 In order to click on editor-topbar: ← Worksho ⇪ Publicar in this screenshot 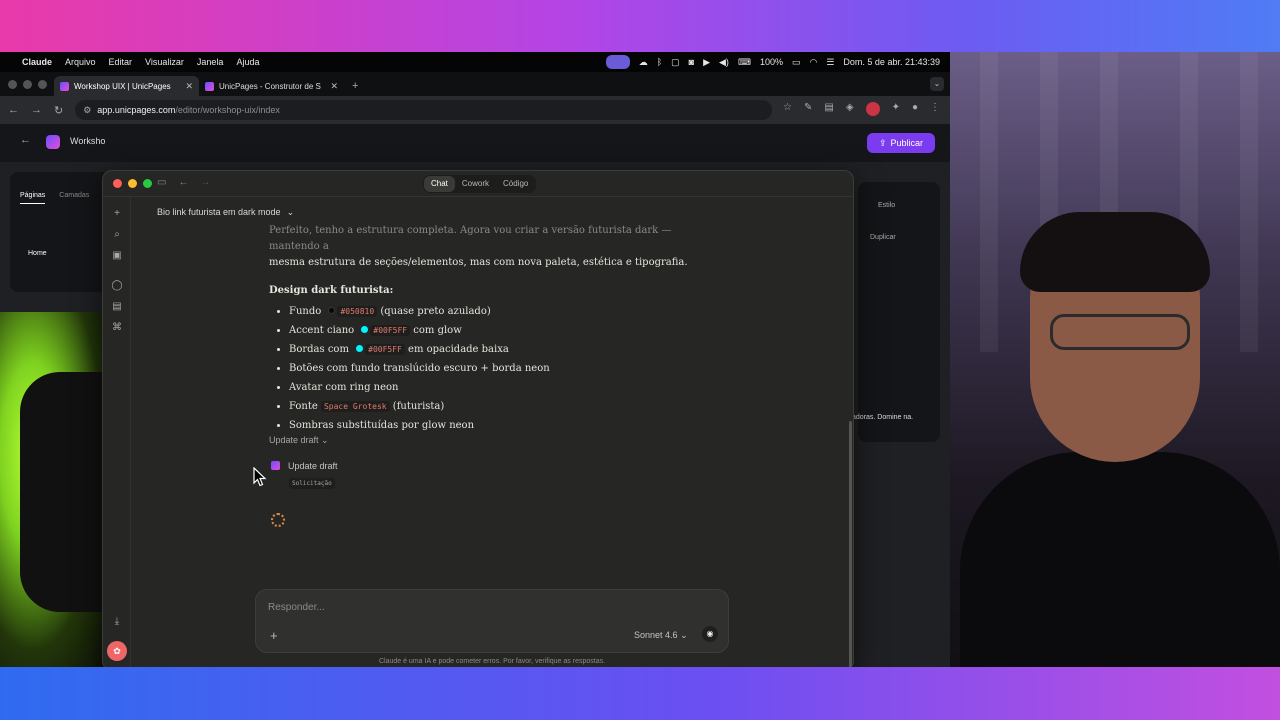, I will do `click(475, 143)`.